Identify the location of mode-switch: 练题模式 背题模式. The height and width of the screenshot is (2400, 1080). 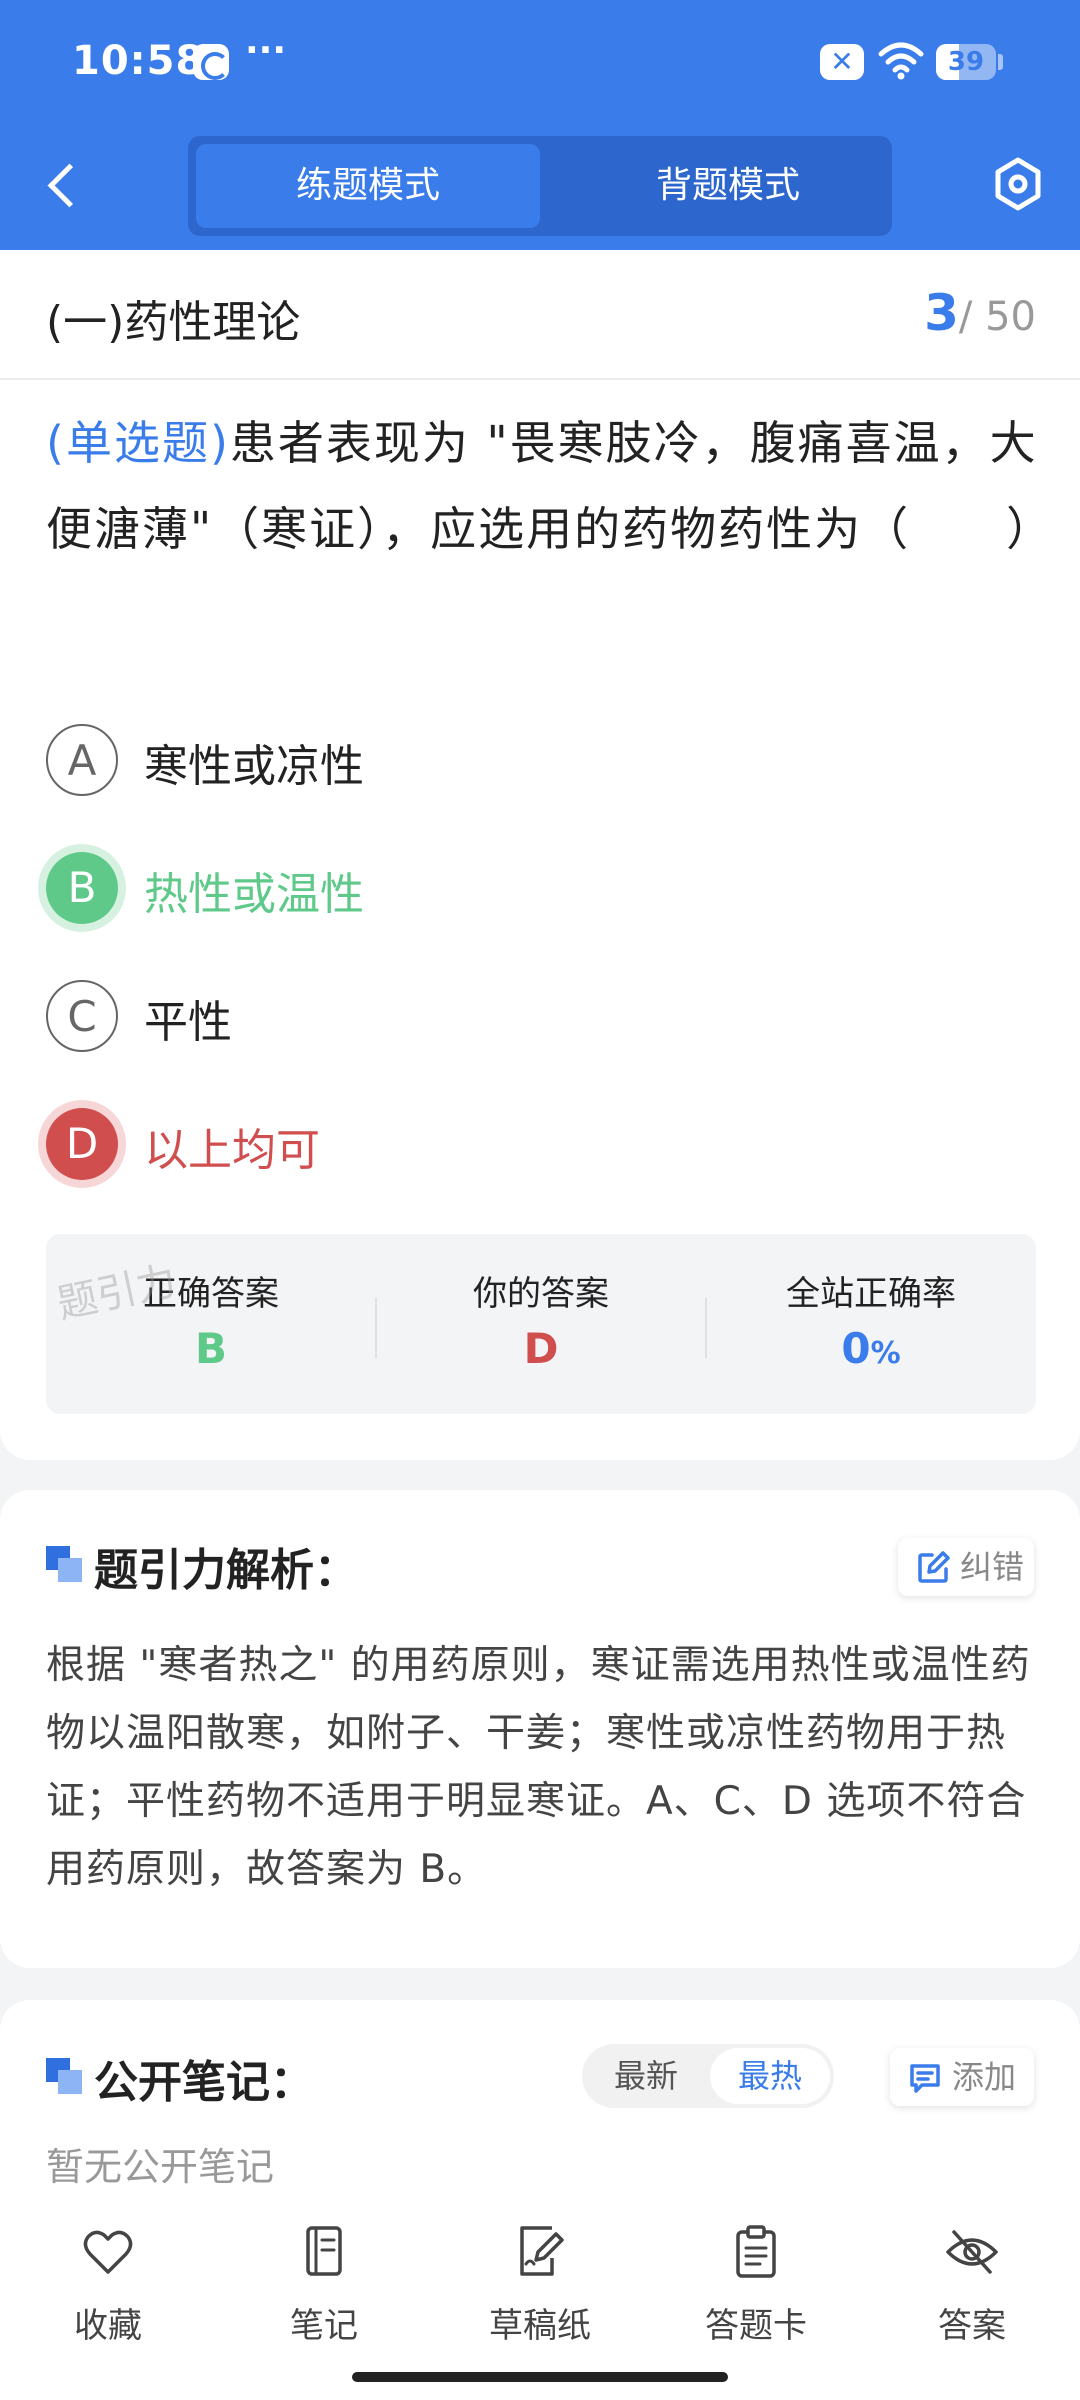
(540, 186).